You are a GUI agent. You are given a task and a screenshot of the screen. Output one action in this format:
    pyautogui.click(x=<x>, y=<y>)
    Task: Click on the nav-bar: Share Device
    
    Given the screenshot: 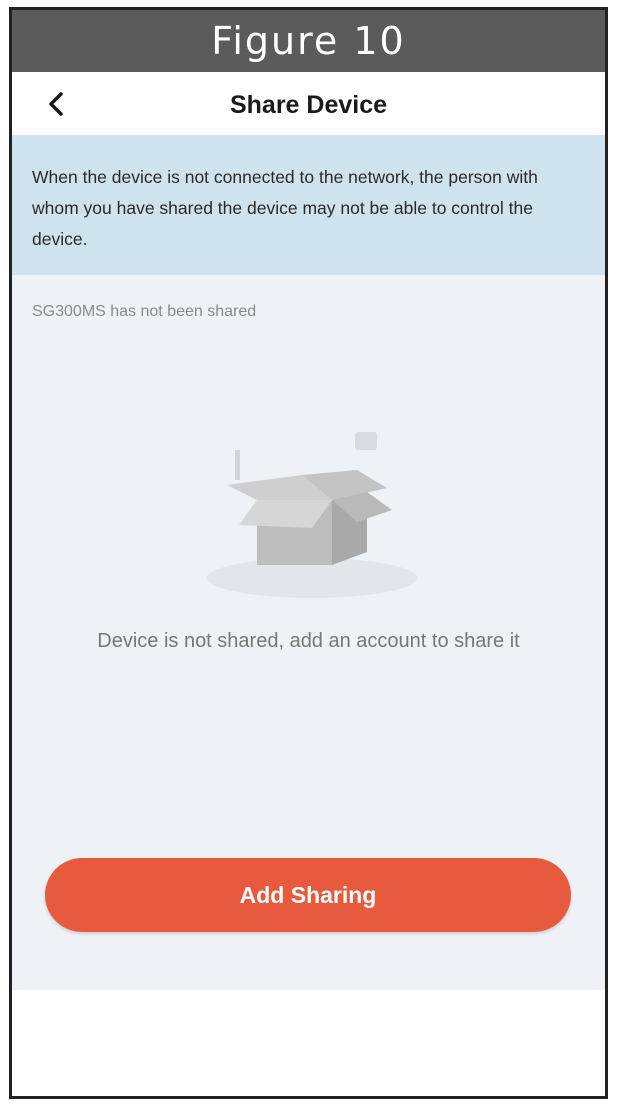 What is the action you would take?
    pyautogui.click(x=308, y=105)
    